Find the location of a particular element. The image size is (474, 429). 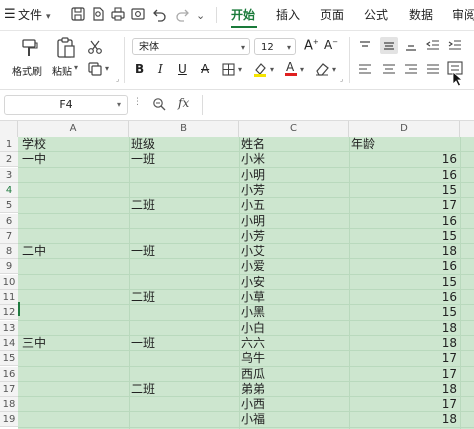

increase-font-size-icon: A+ is located at coordinates (311, 45).